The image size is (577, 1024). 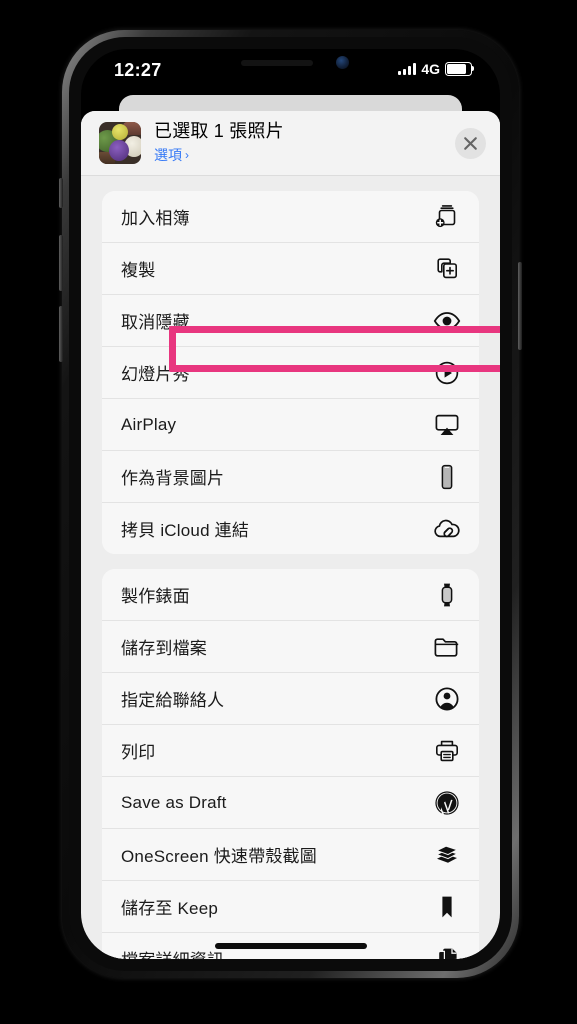 I want to click on wallpaper-phone-icon, so click(x=447, y=477).